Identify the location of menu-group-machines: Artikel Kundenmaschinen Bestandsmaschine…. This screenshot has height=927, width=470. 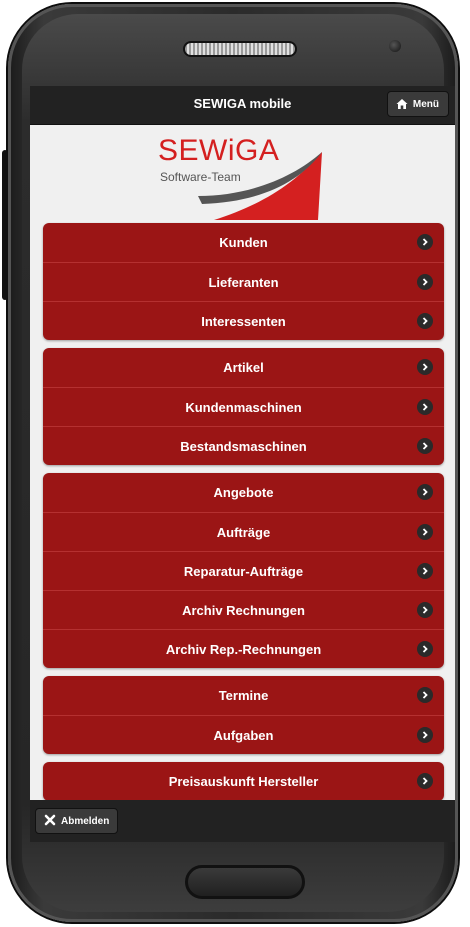
(243, 406).